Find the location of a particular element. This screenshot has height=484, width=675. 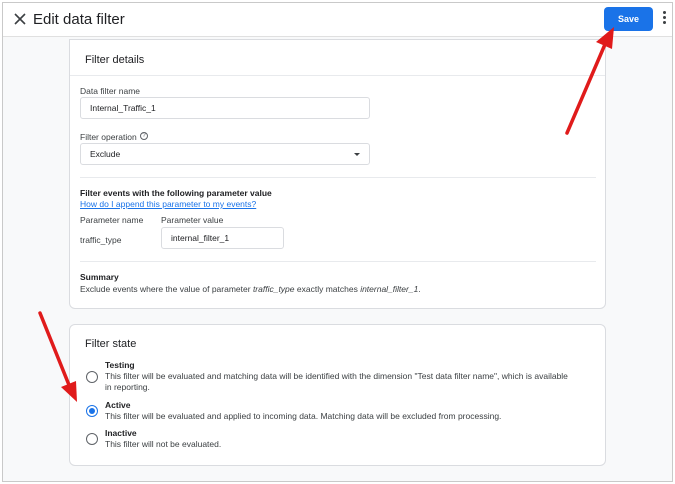

radio-active is located at coordinates (92, 411).